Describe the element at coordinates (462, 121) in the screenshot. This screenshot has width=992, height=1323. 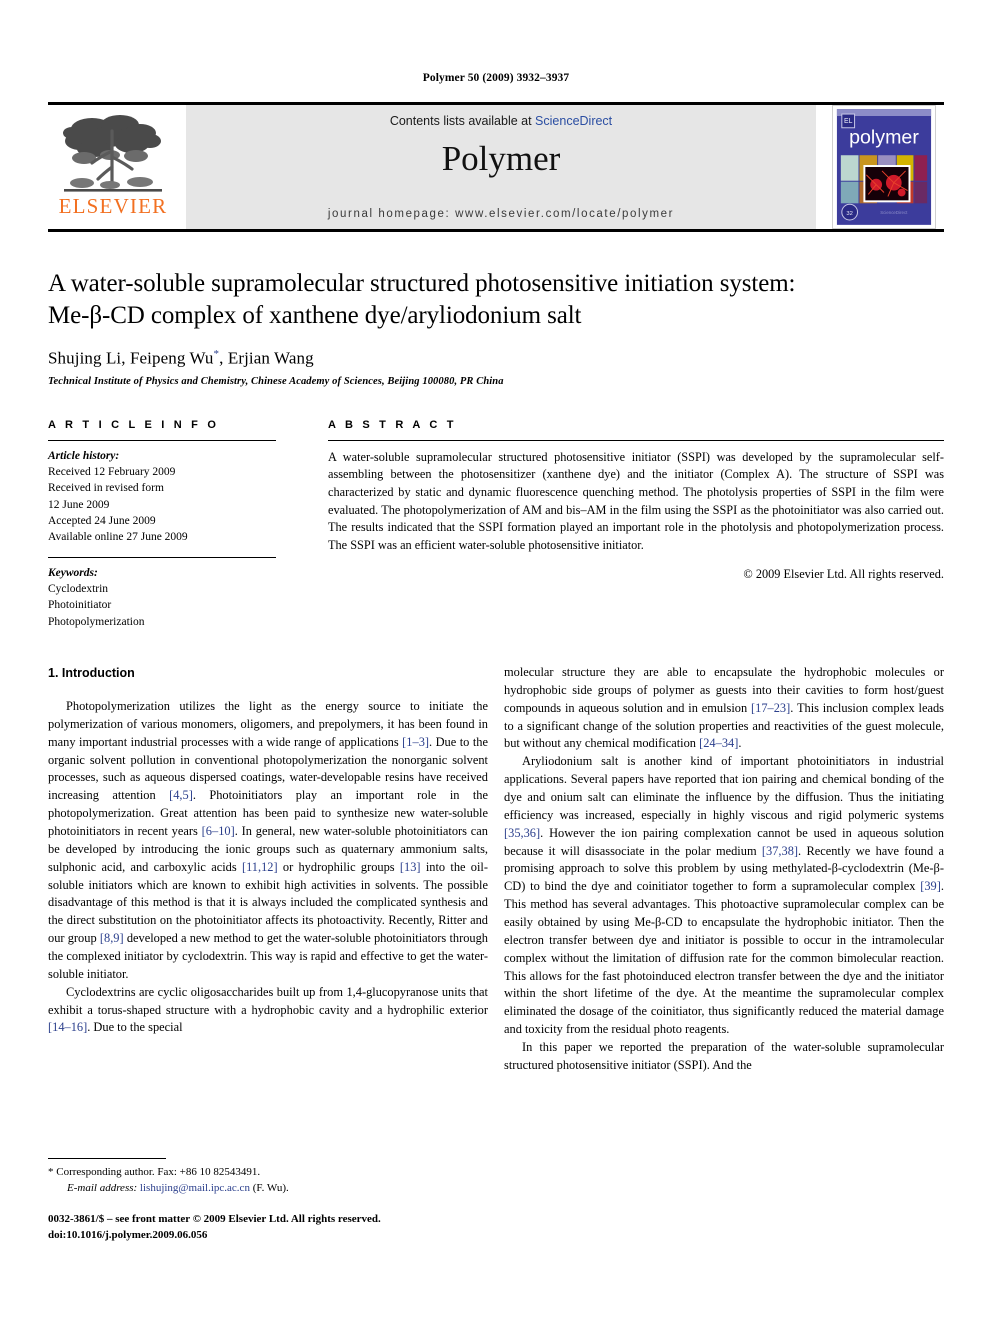
I see `contents-prefix-text: Contents lists available at` at that location.